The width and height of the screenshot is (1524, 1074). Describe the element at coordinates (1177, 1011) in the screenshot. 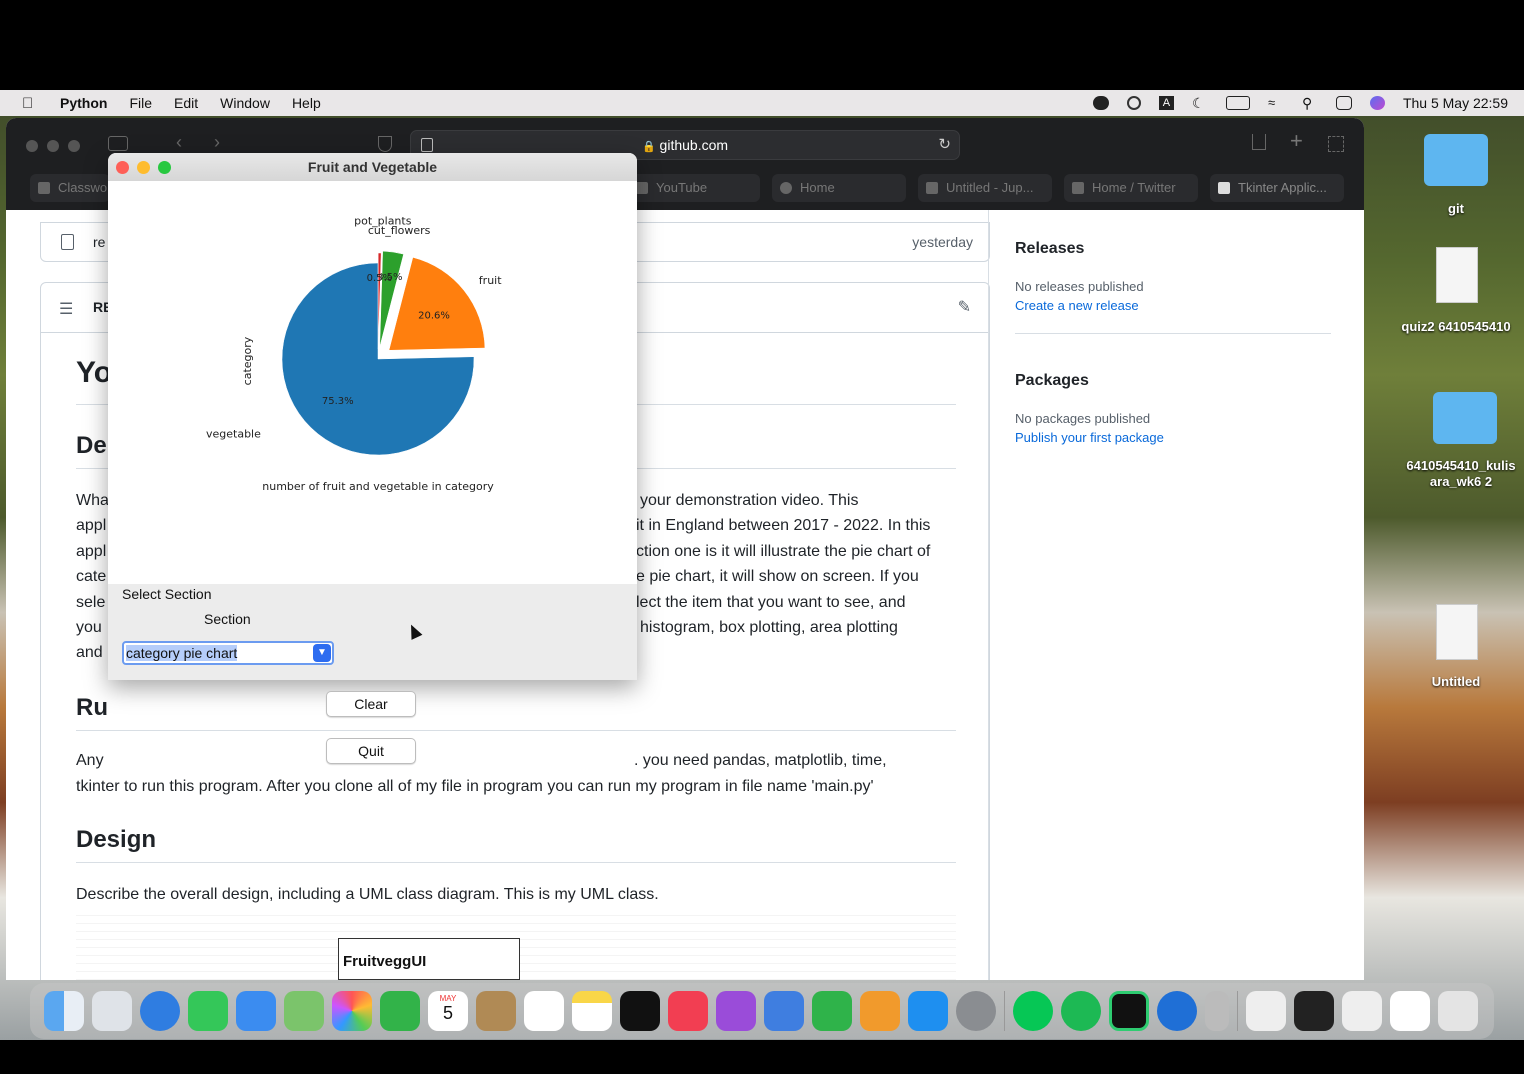

I see `webex-icon` at that location.